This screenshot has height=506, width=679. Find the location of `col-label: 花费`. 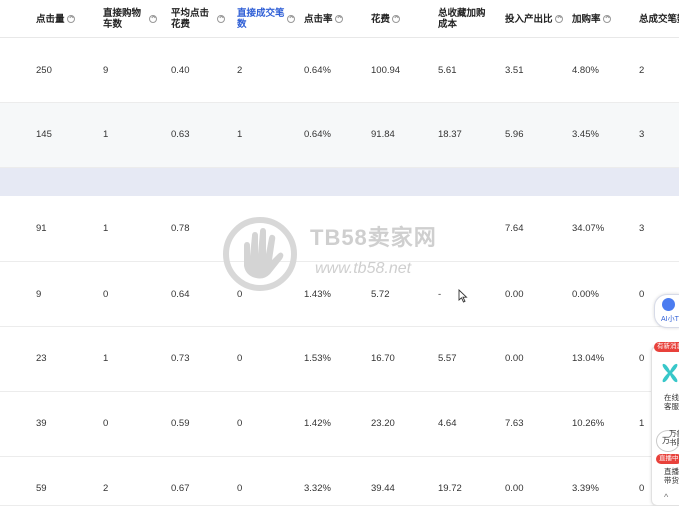

col-label: 花费 is located at coordinates (381, 19).